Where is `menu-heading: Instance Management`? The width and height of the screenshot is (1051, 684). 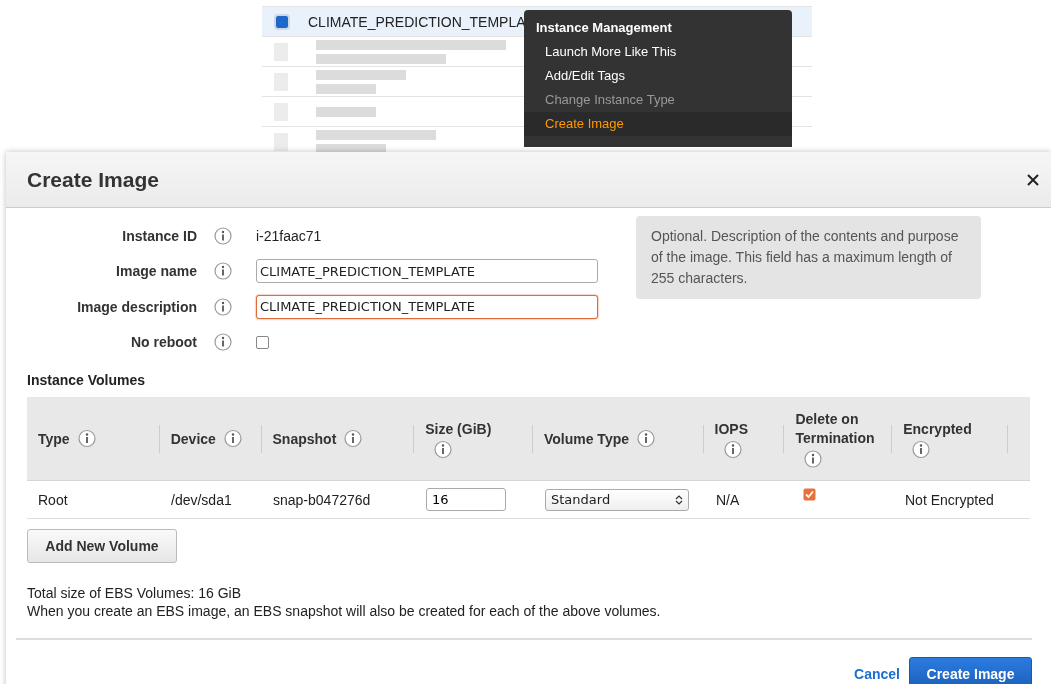 menu-heading: Instance Management is located at coordinates (604, 28).